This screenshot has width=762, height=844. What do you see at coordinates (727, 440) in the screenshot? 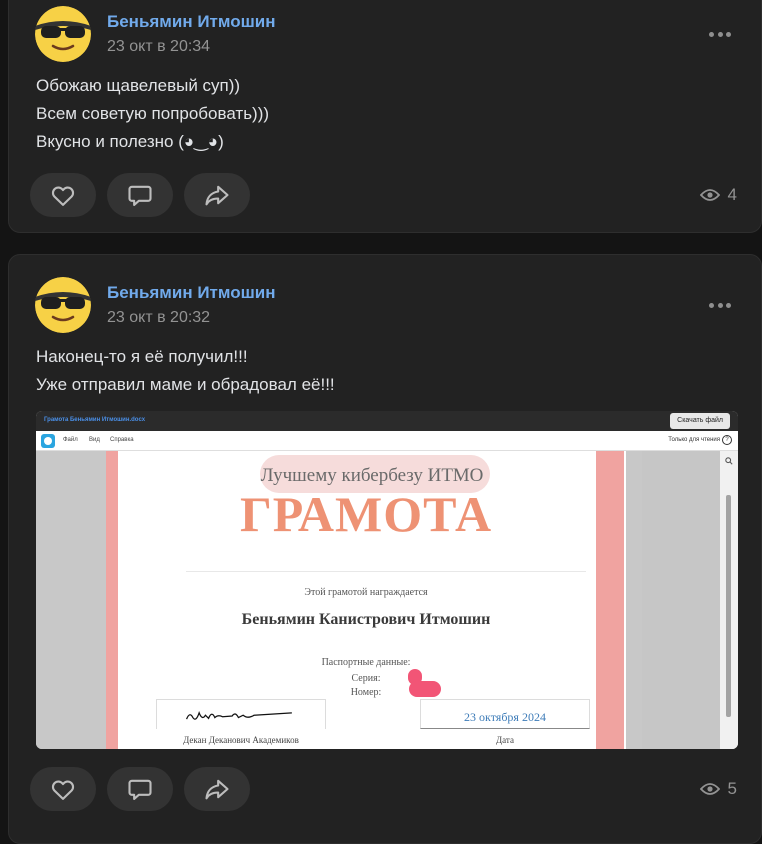
I see `help-icon: ?` at bounding box center [727, 440].